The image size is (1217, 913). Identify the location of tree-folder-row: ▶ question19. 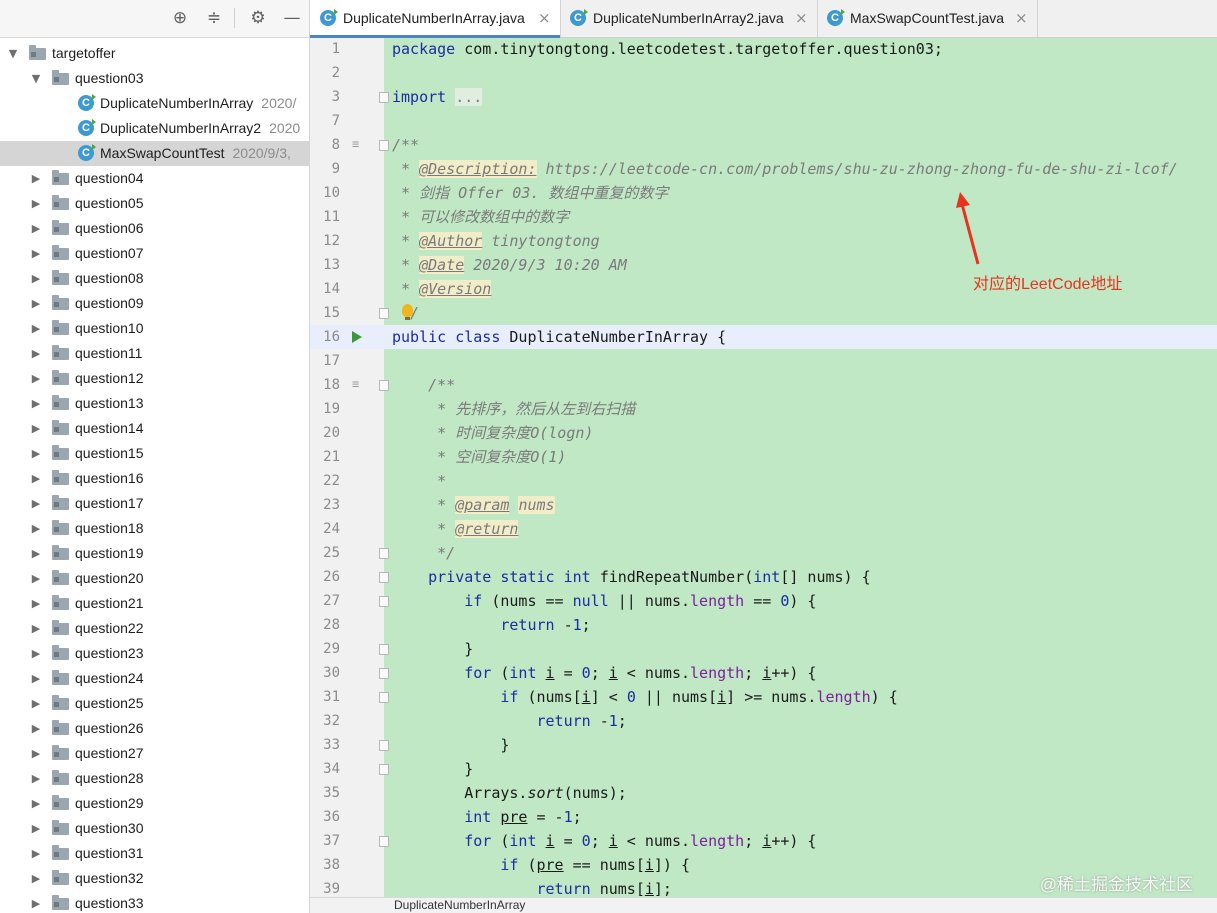
(154, 553).